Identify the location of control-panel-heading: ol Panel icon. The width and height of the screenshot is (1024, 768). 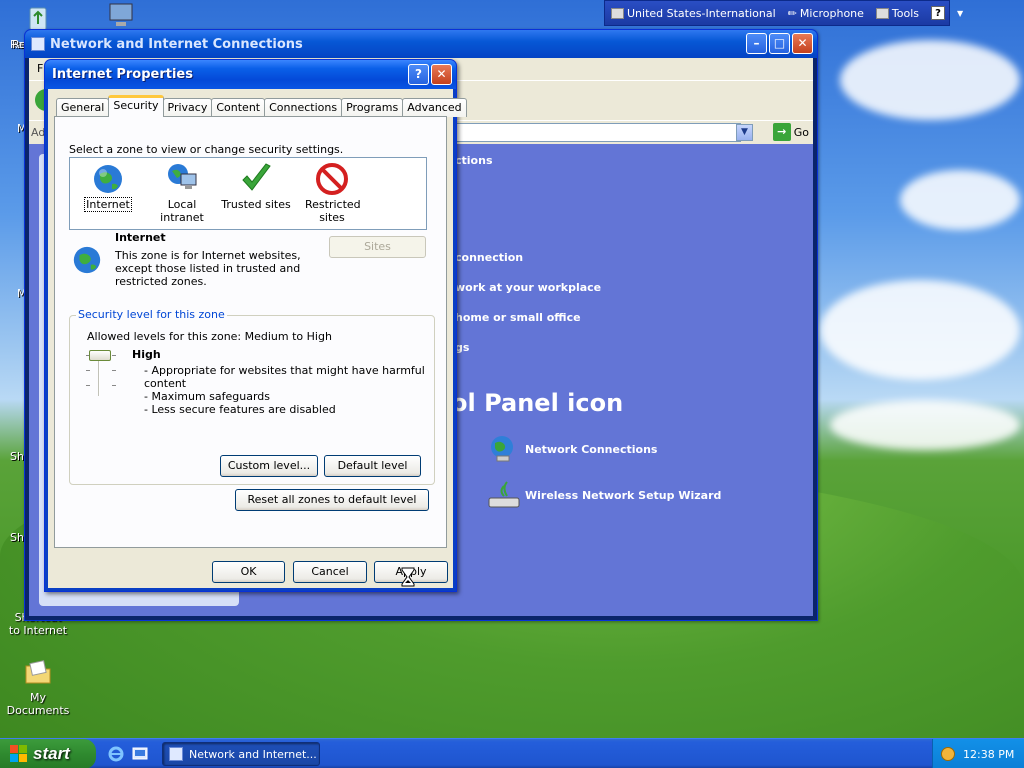
(537, 403).